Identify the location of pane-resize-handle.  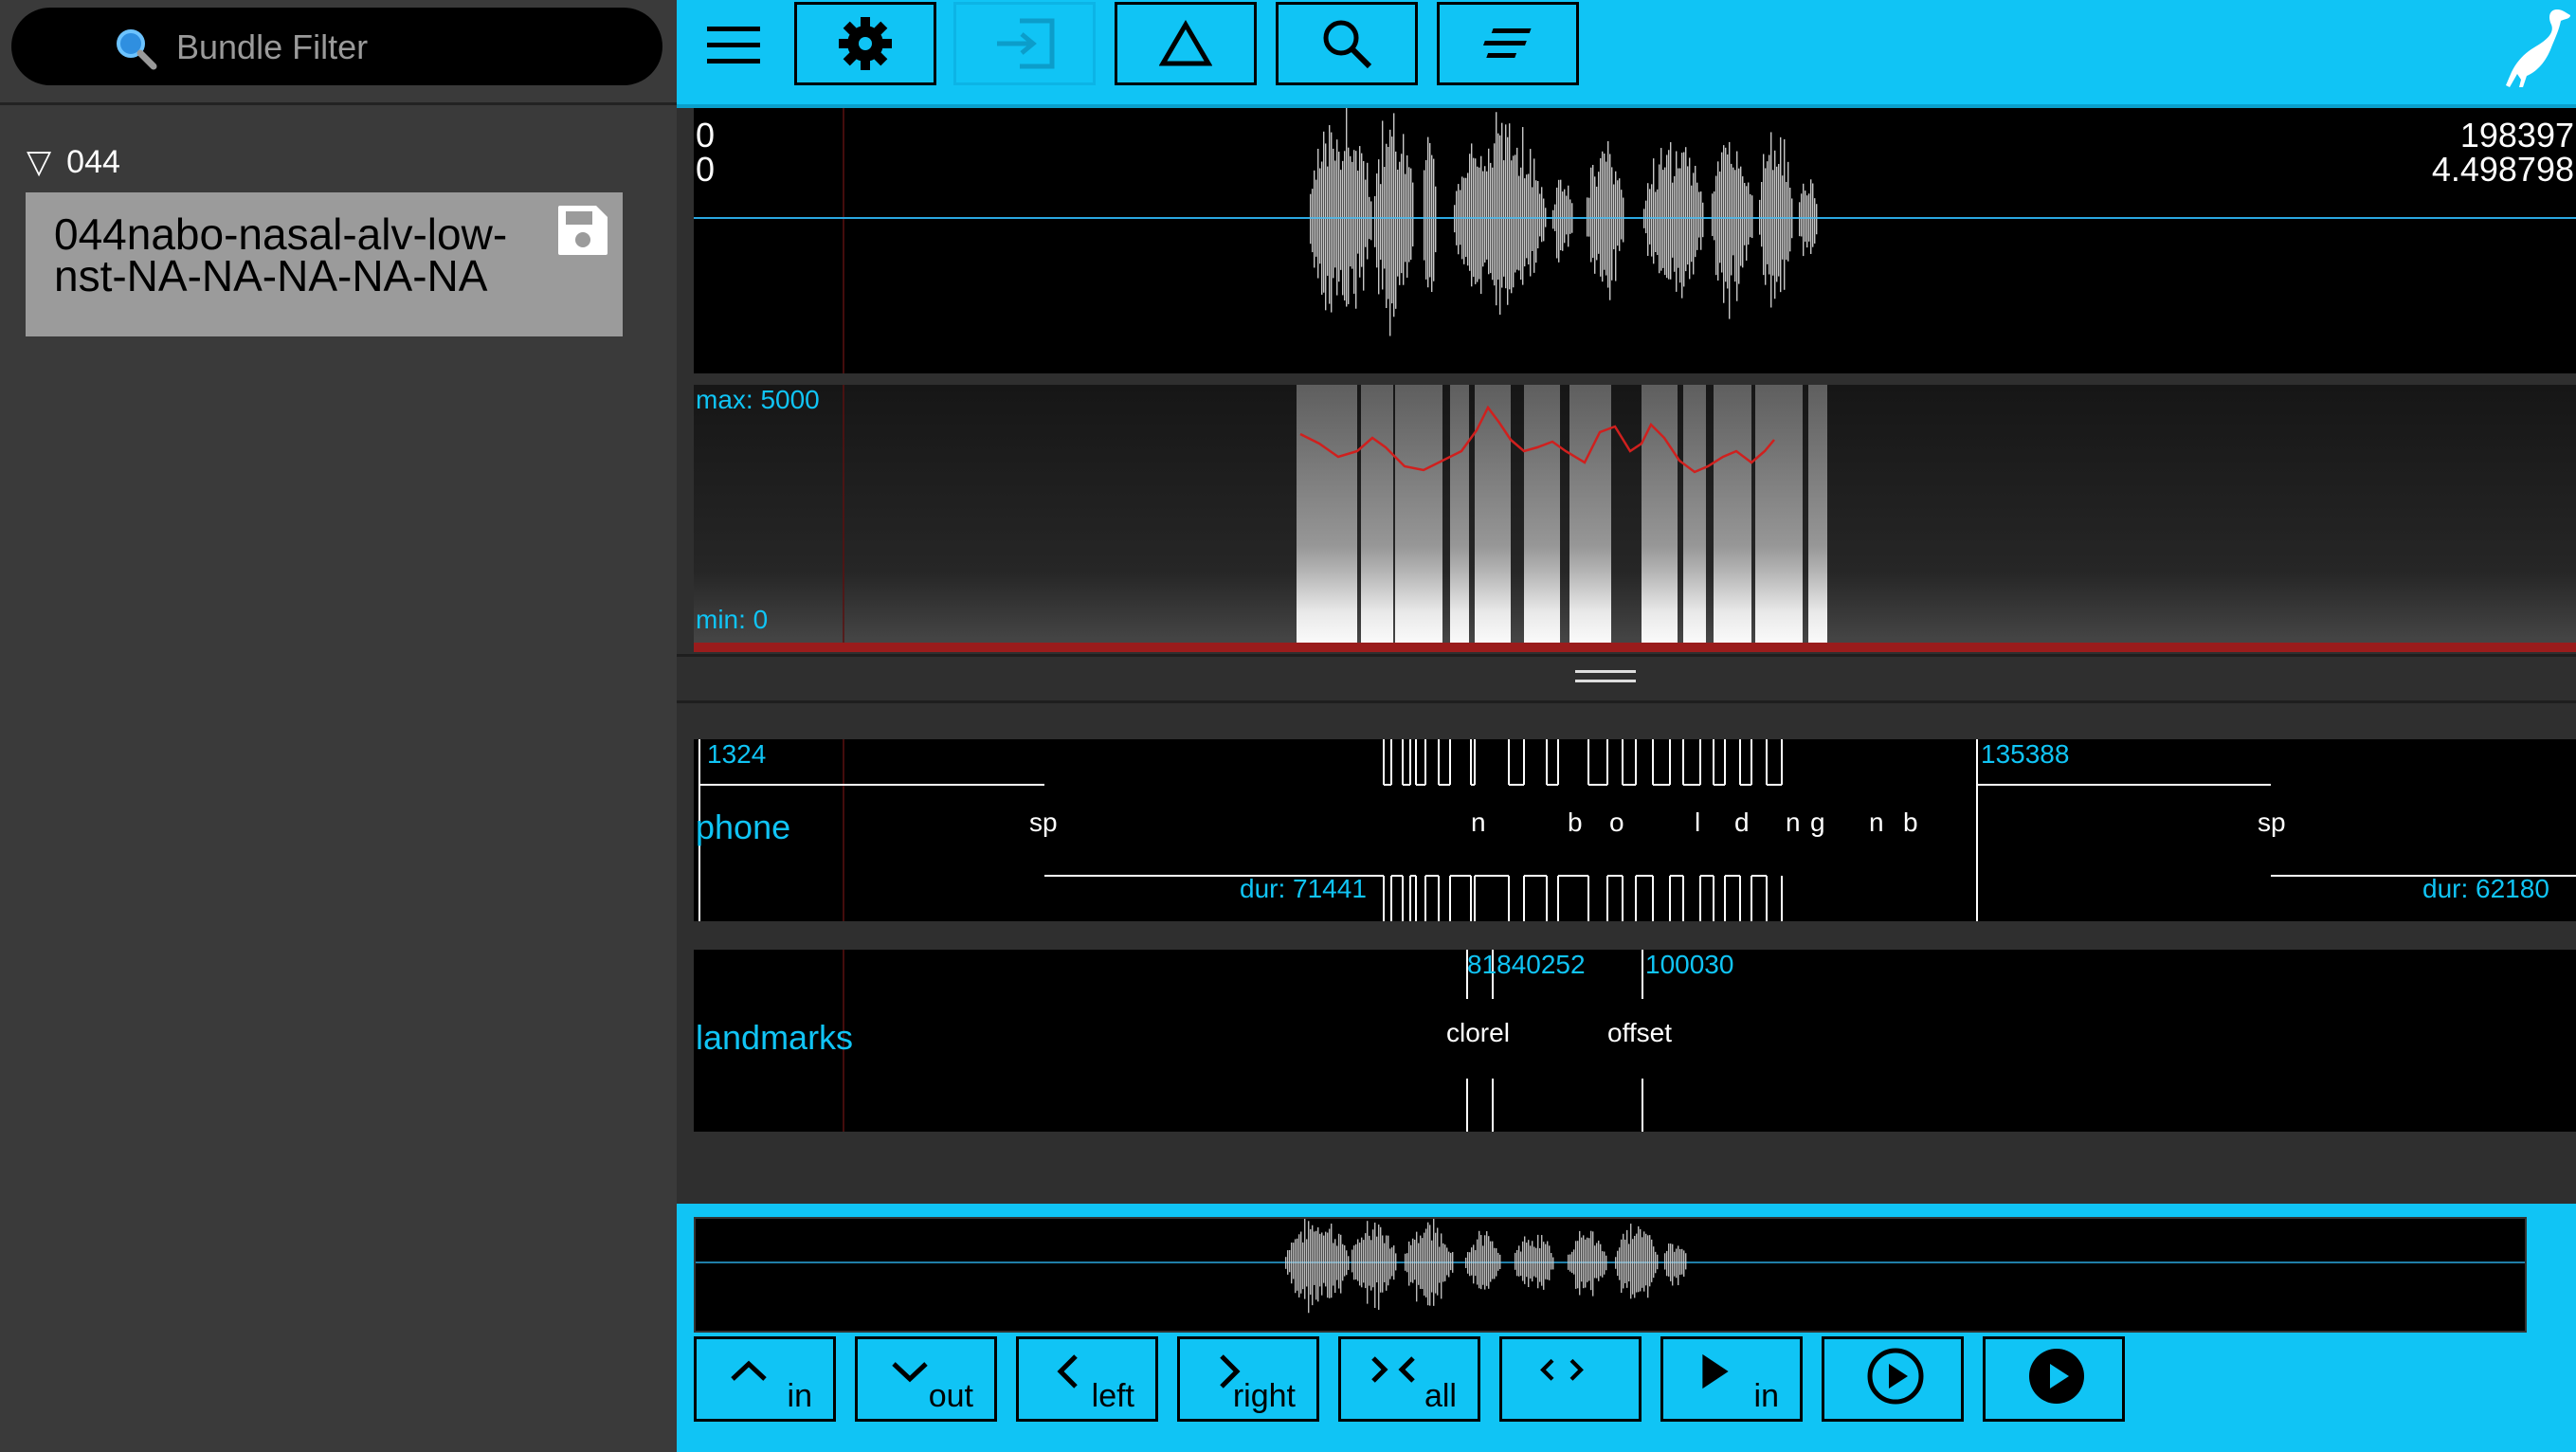
(1626, 678).